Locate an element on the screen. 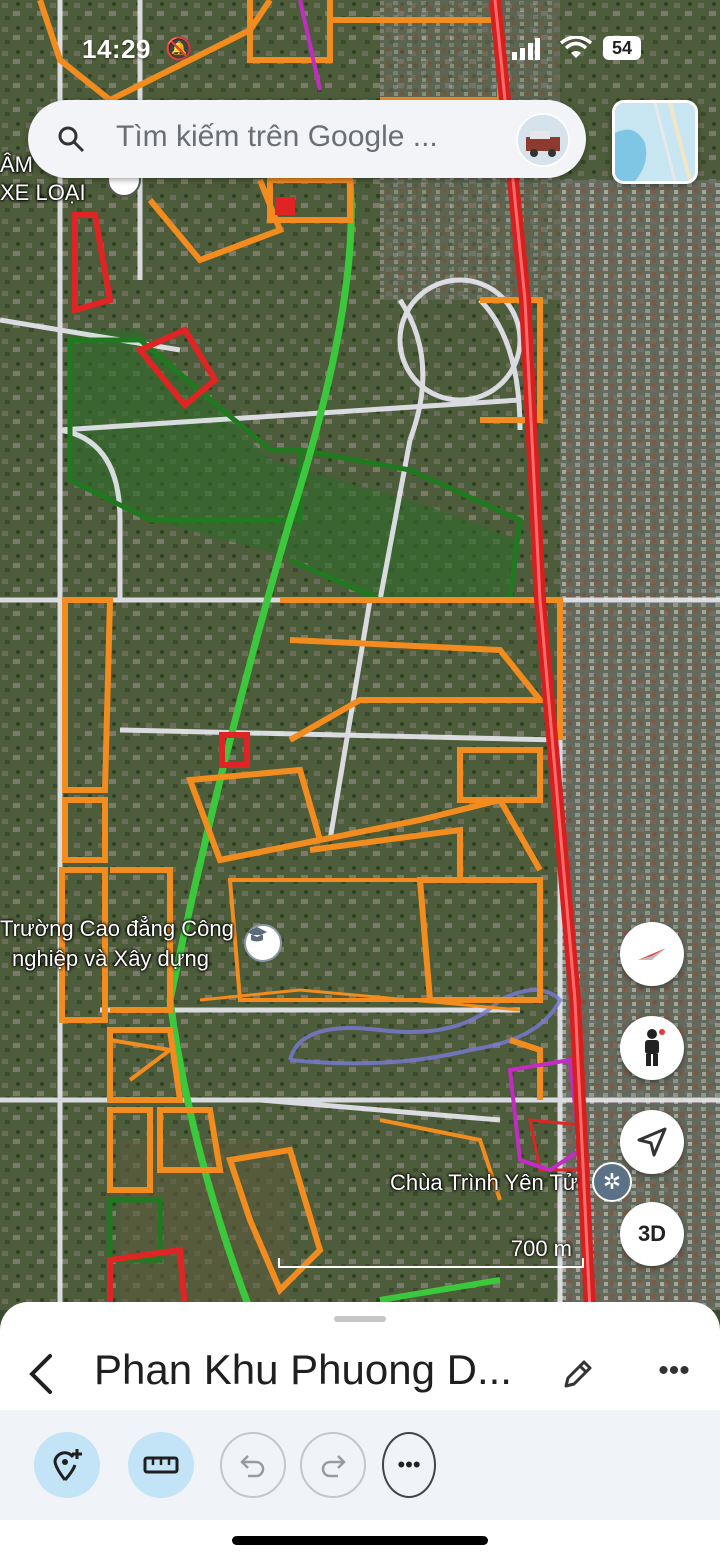 The height and width of the screenshot is (1559, 720). add-pin-icon is located at coordinates (67, 1465).